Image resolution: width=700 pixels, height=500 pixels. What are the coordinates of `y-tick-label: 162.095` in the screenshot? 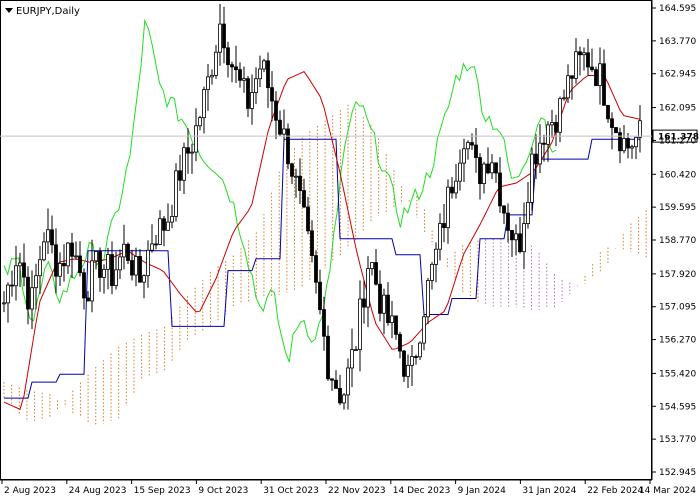 It's located at (677, 109).